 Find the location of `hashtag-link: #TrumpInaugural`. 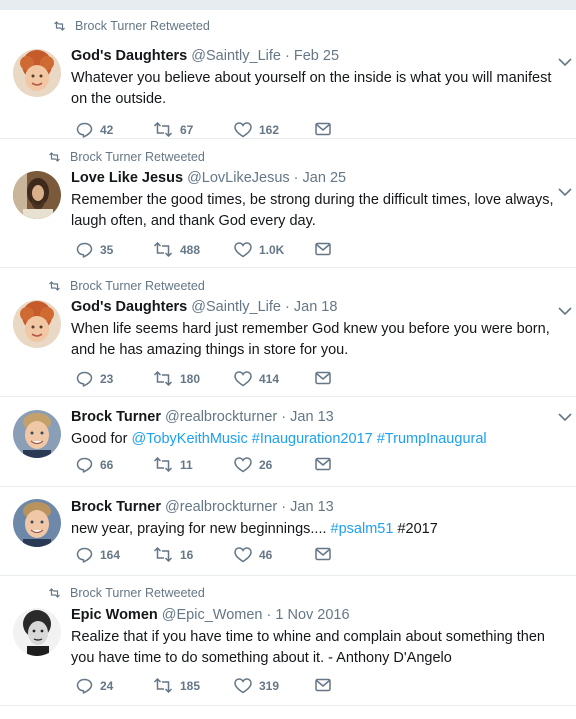

hashtag-link: #TrumpInaugural is located at coordinates (432, 439).